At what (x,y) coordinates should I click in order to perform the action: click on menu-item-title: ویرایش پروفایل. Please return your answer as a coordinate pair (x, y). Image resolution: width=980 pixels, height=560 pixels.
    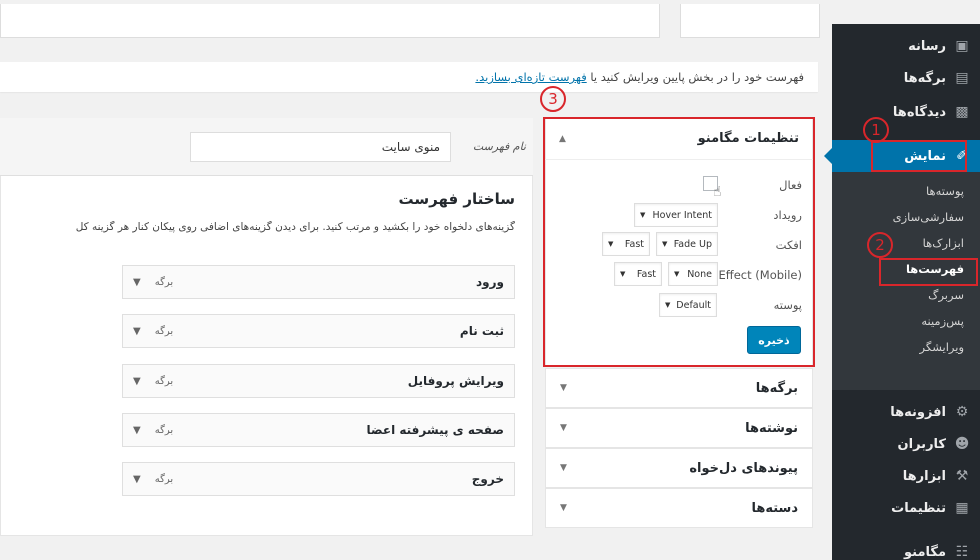
    Looking at the image, I should click on (455, 381).